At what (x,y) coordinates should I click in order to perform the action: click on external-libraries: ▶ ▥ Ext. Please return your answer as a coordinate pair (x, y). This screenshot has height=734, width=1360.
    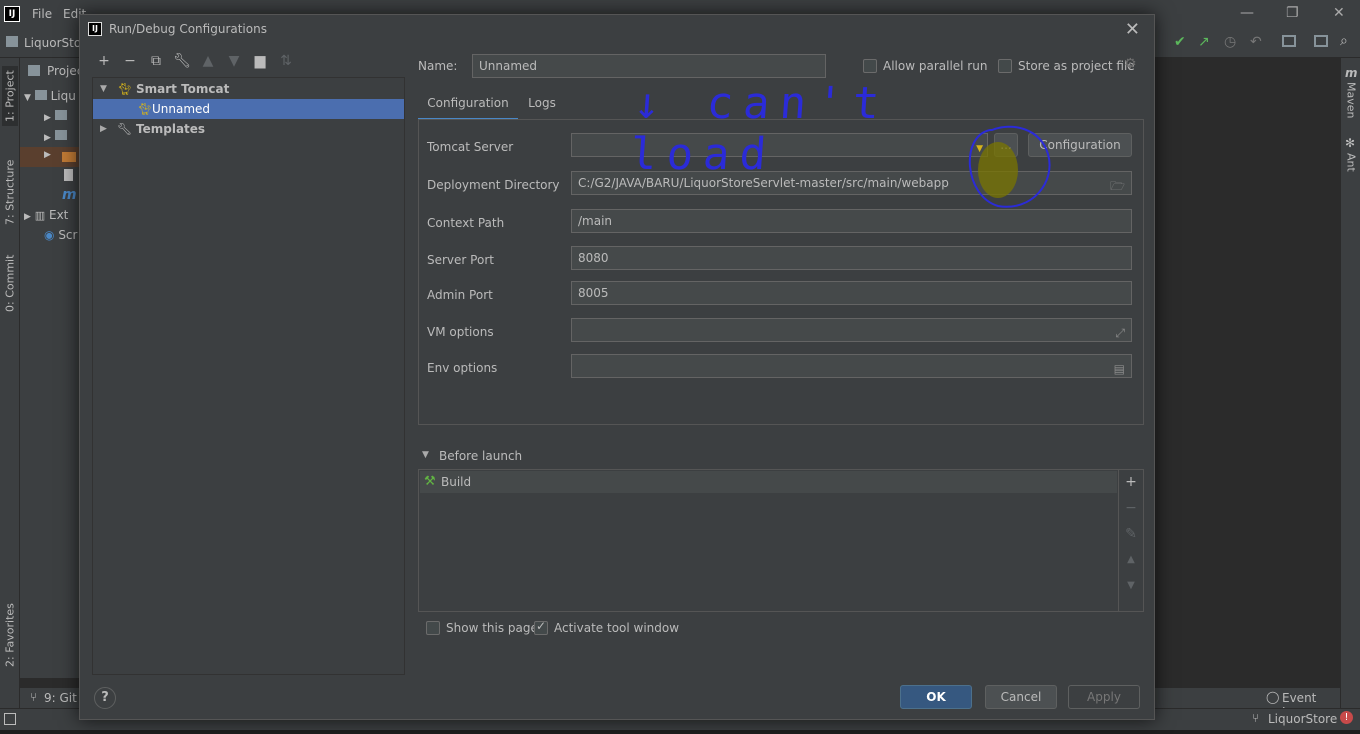
    Looking at the image, I should click on (46, 215).